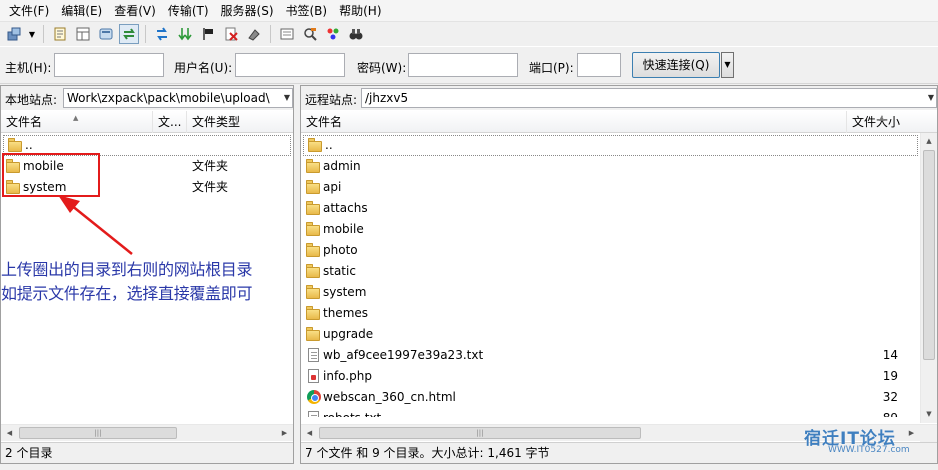  Describe the element at coordinates (329, 145) in the screenshot. I see `file-name: ..` at that location.